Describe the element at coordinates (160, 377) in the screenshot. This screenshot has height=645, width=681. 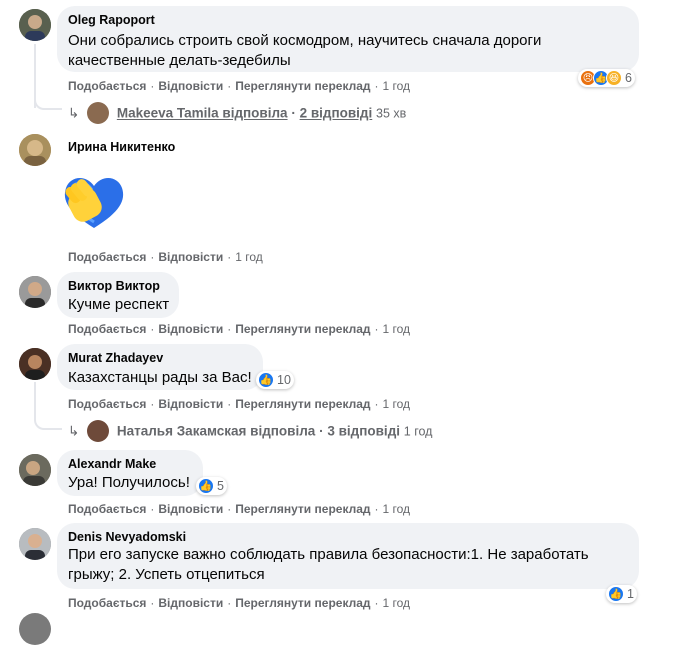
I see `comment-text-line: Казахстанцы рады за Вас!` at that location.